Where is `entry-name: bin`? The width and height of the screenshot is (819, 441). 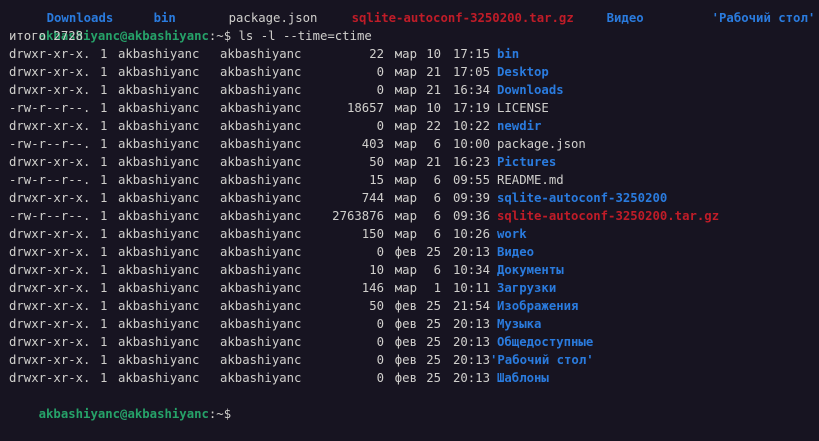 entry-name: bin is located at coordinates (508, 54).